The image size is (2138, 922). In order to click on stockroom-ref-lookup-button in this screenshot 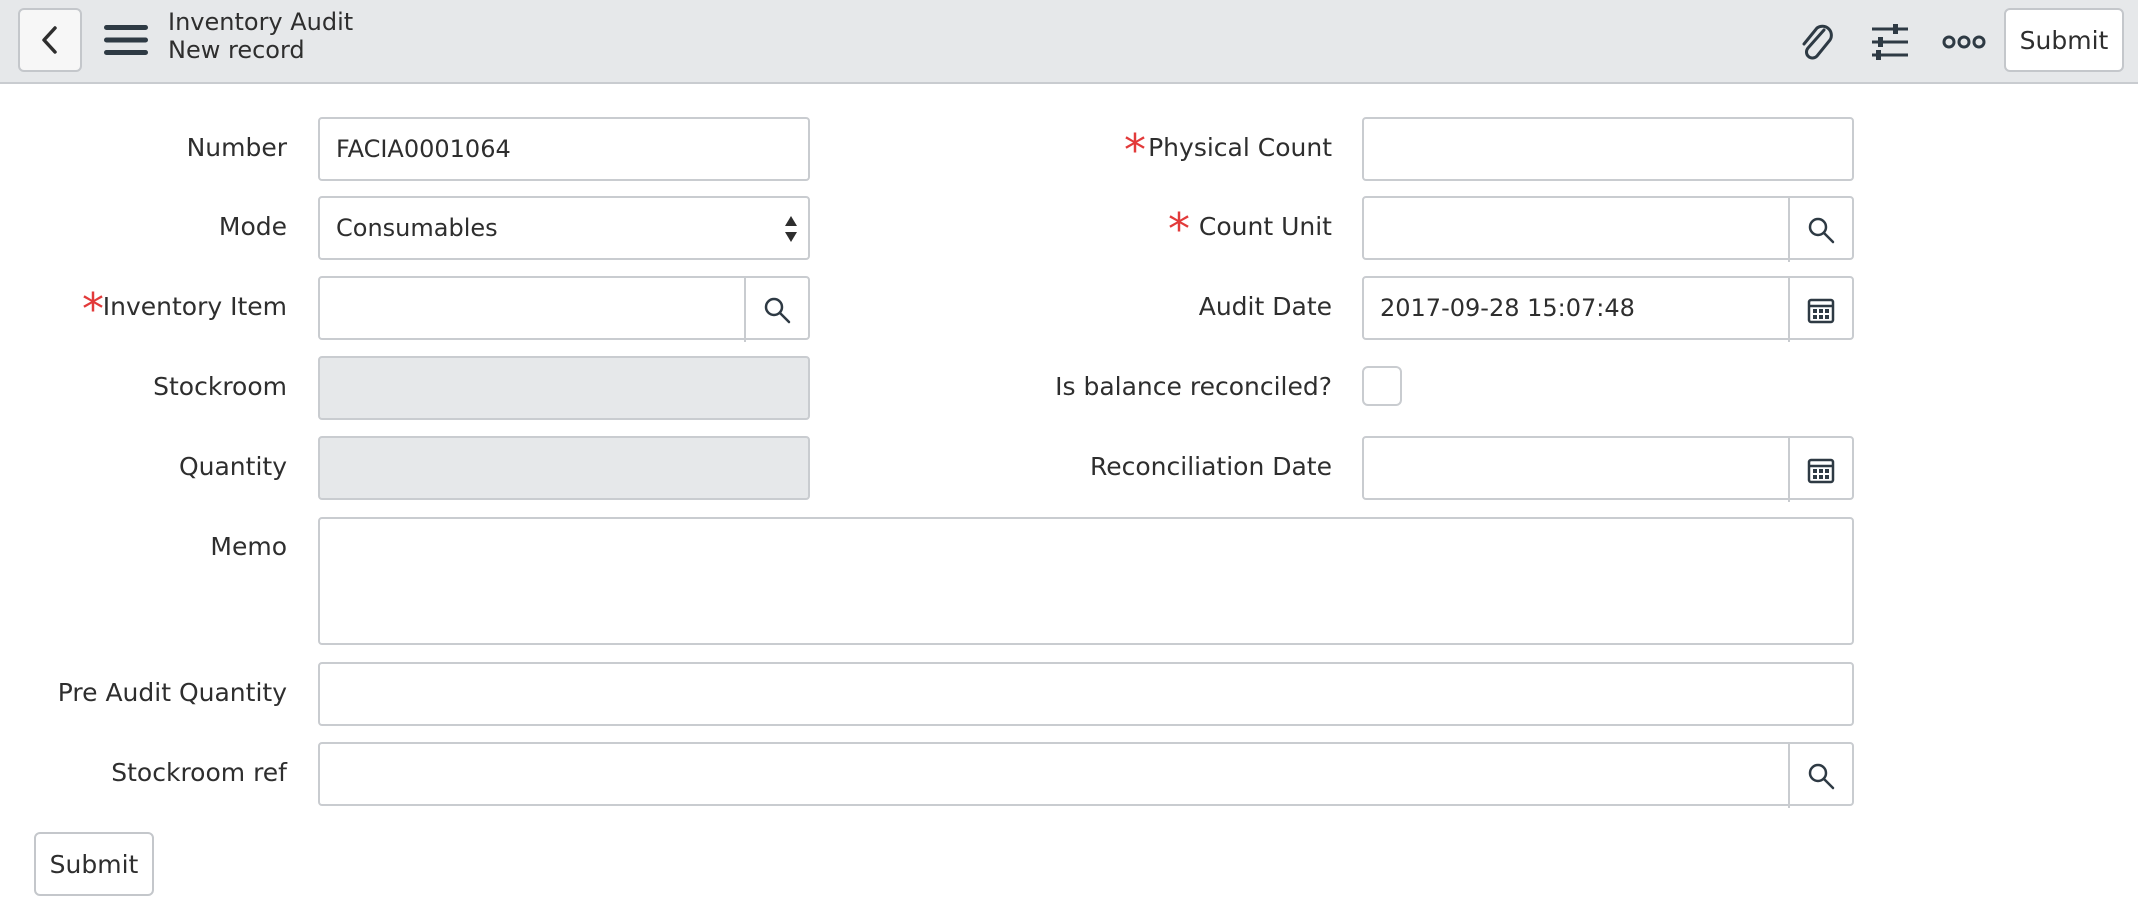, I will do `click(1820, 776)`.